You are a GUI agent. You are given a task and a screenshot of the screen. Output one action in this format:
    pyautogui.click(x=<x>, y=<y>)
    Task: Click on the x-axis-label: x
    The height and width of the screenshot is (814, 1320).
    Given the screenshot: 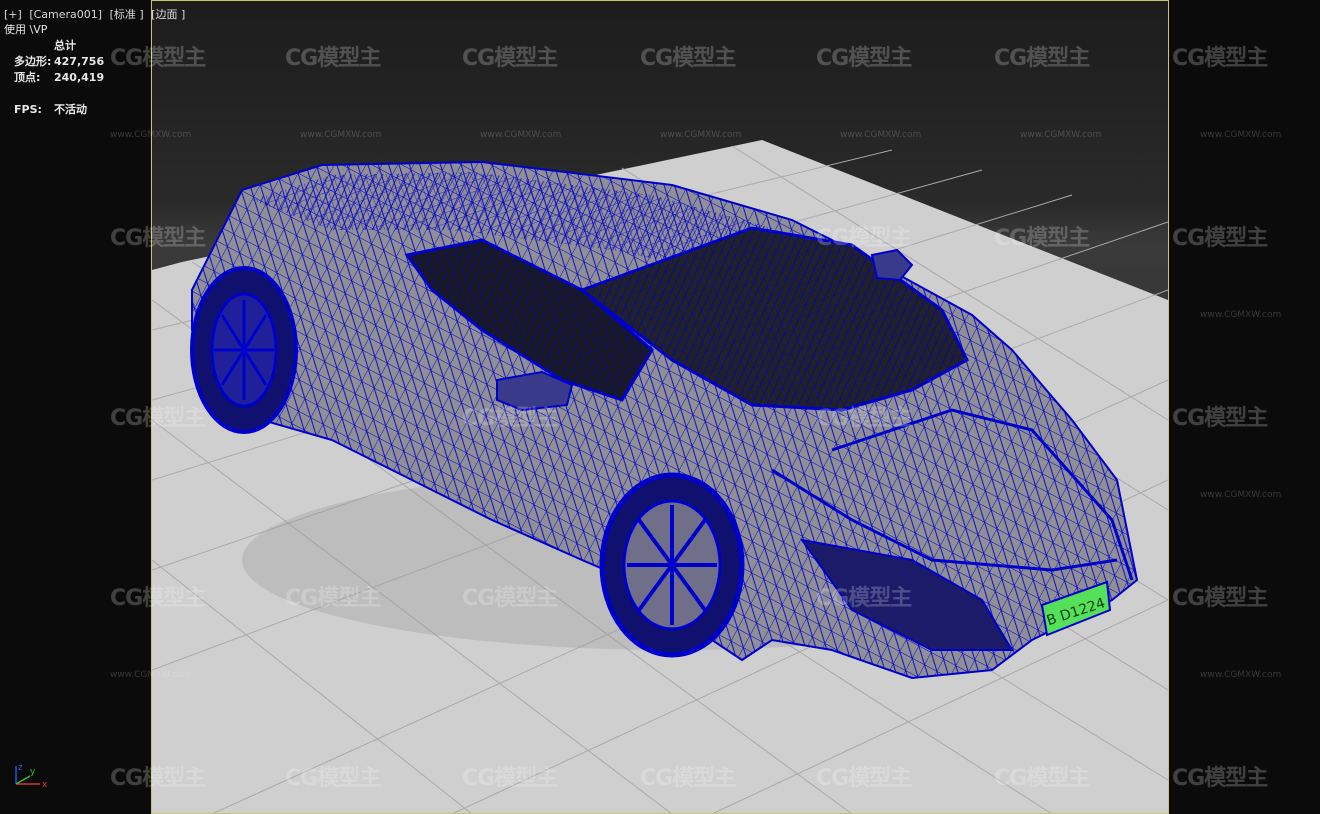 What is the action you would take?
    pyautogui.click(x=45, y=785)
    